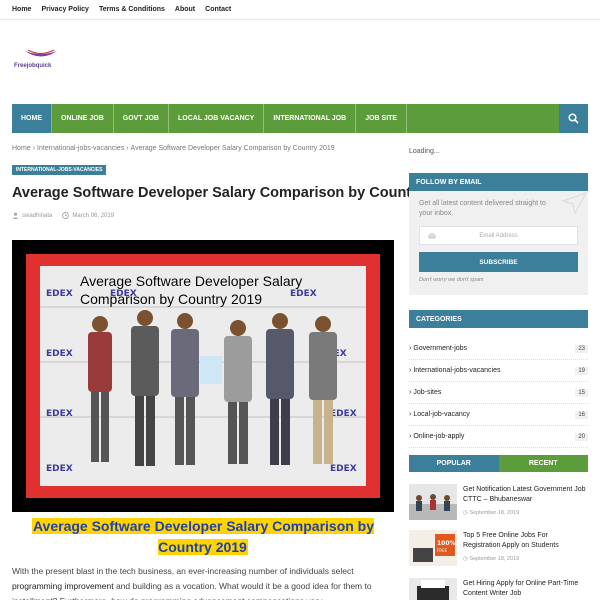 The width and height of the screenshot is (600, 600). I want to click on logo-text: Freejobquick, so click(33, 66).